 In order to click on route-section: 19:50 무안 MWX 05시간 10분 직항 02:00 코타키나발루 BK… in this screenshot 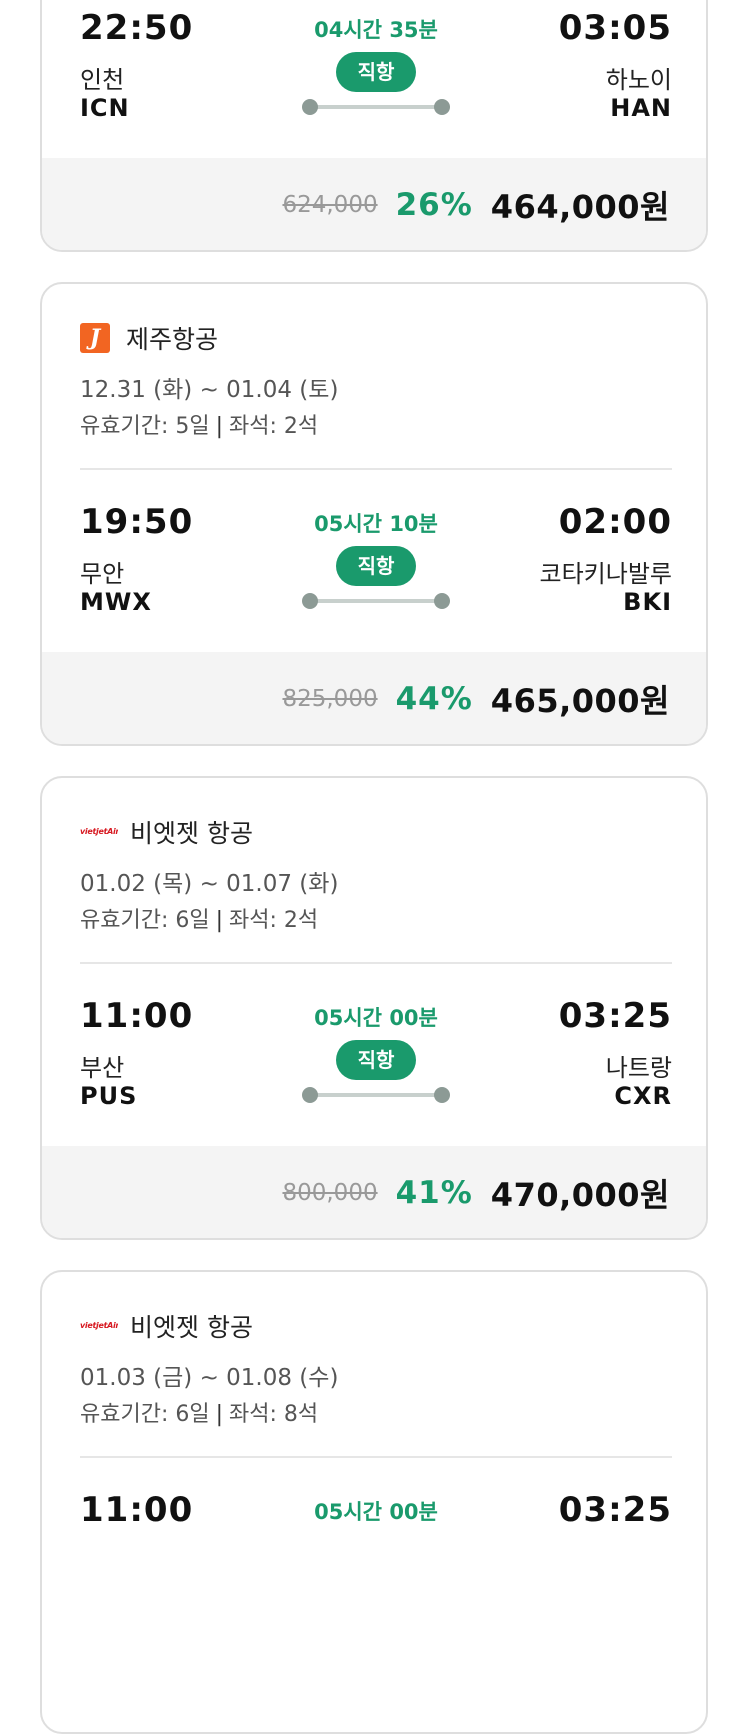, I will do `click(376, 577)`.